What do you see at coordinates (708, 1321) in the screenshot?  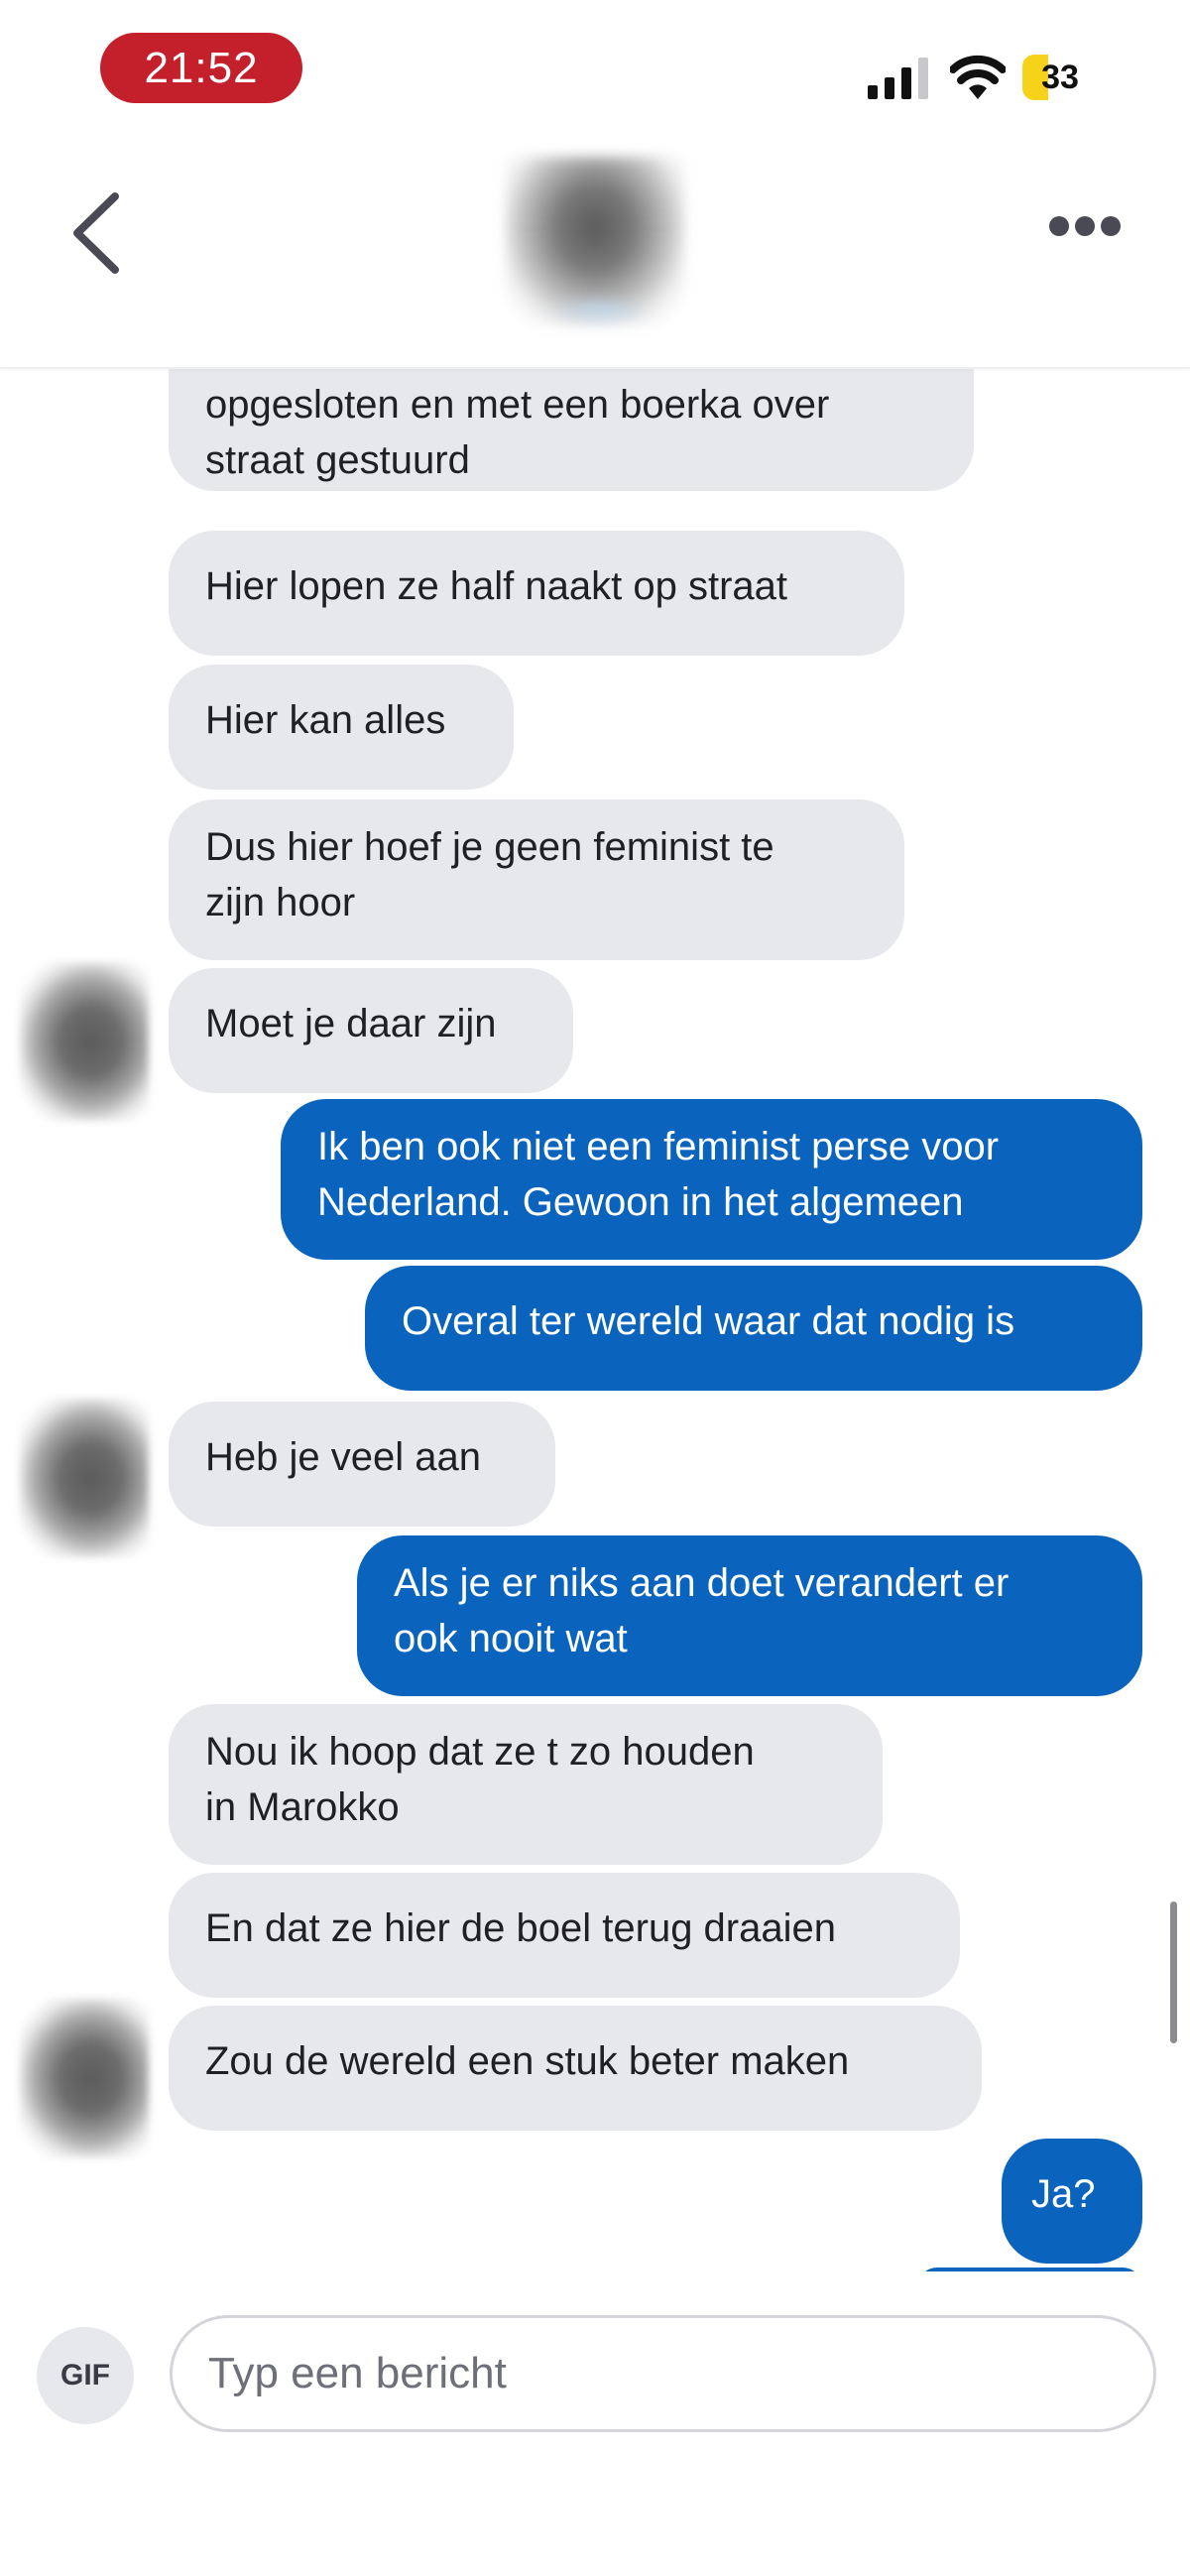 I see `message-text: Overal ter wereld waar dat nodig is` at bounding box center [708, 1321].